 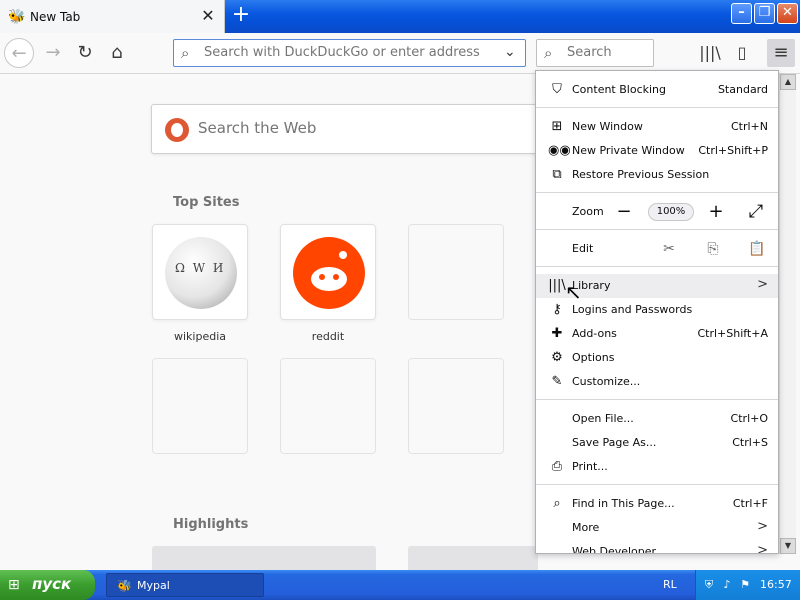 I want to click on language-indicator: RL, so click(x=670, y=584).